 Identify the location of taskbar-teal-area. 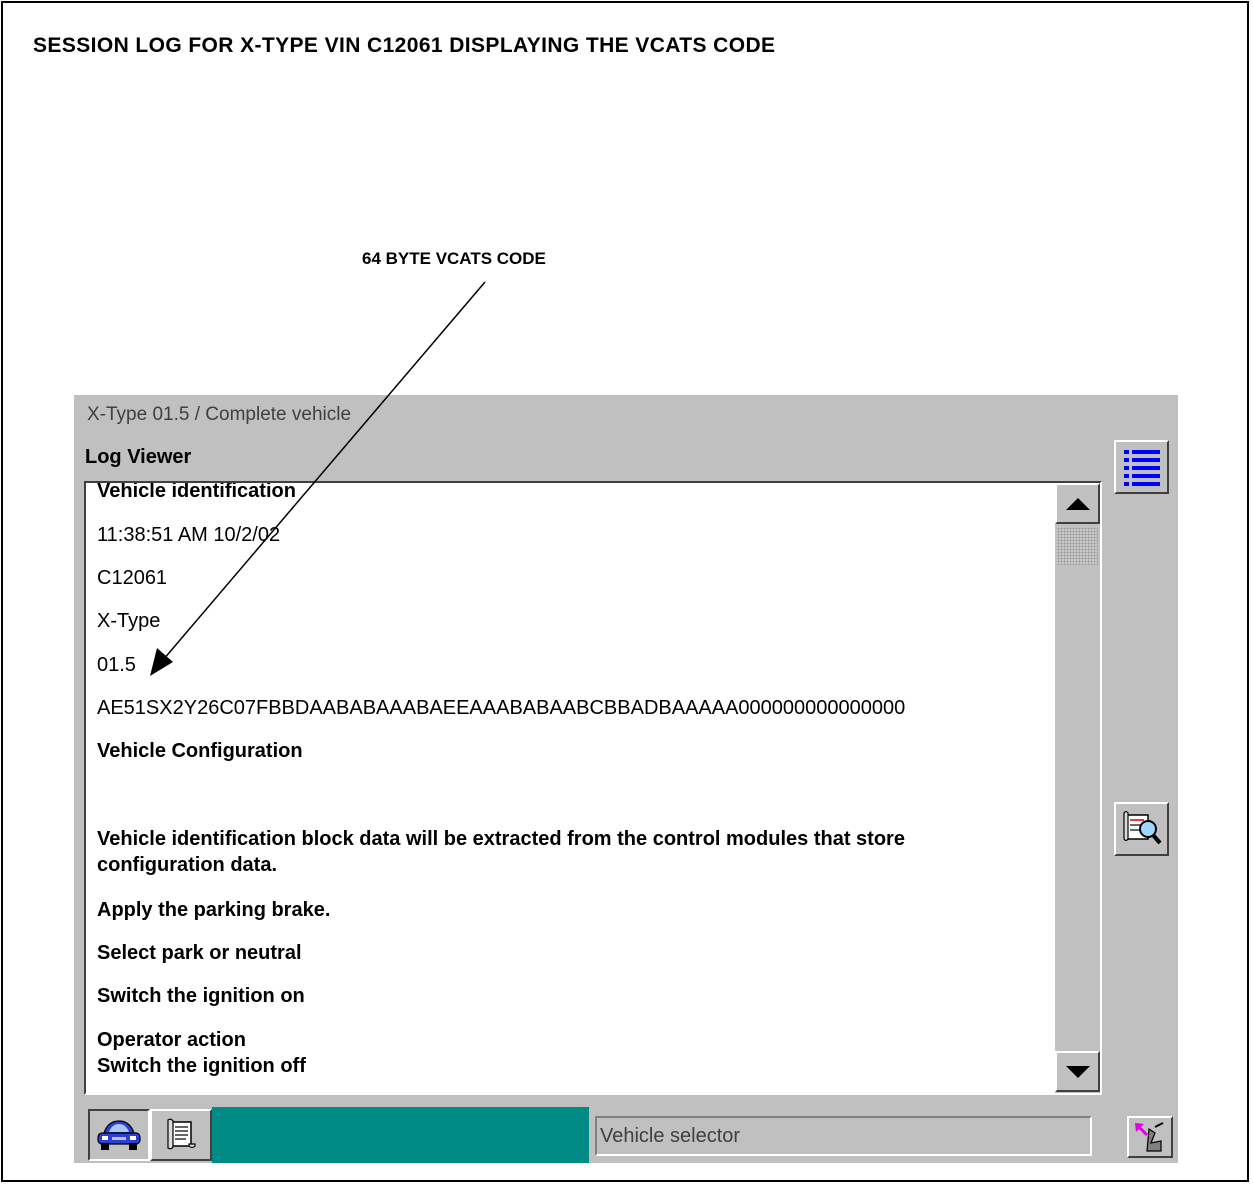
(400, 1135).